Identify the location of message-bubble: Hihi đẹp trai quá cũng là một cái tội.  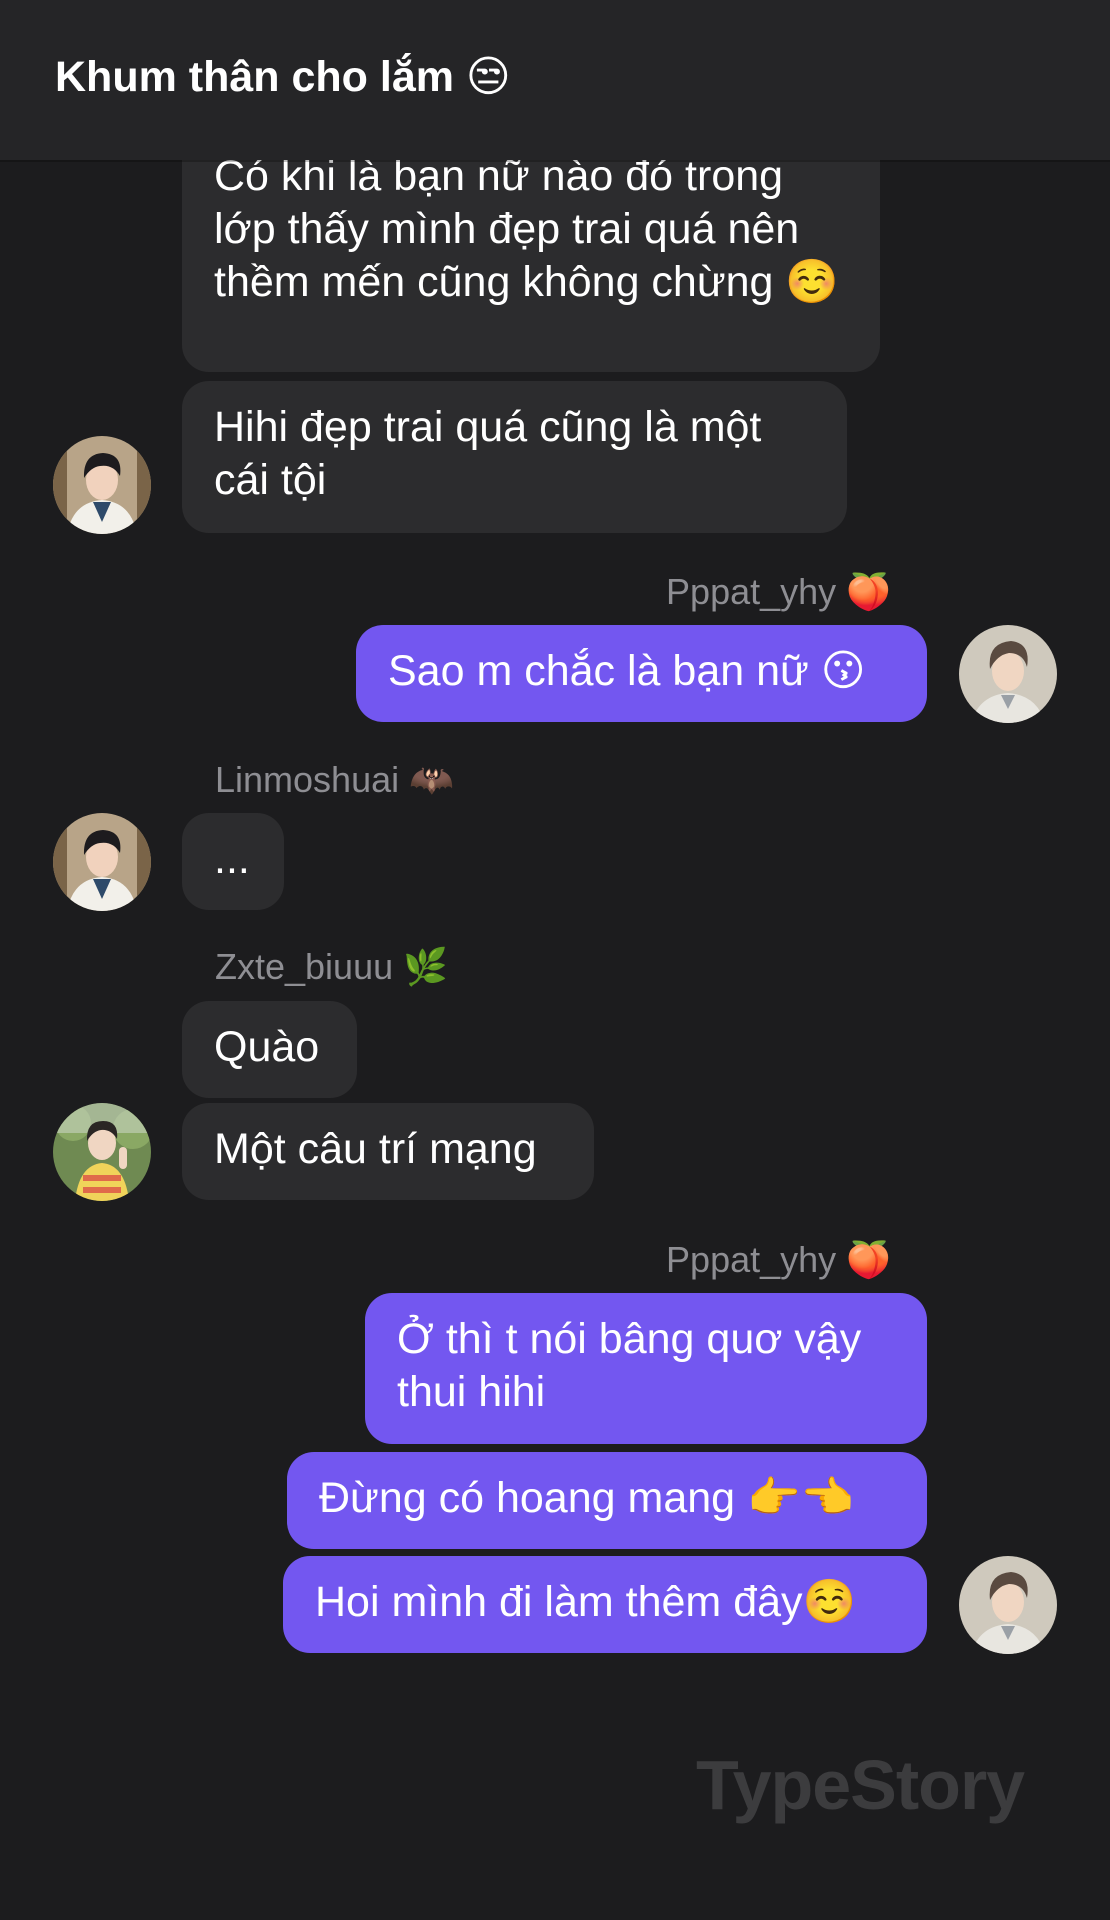
(514, 457).